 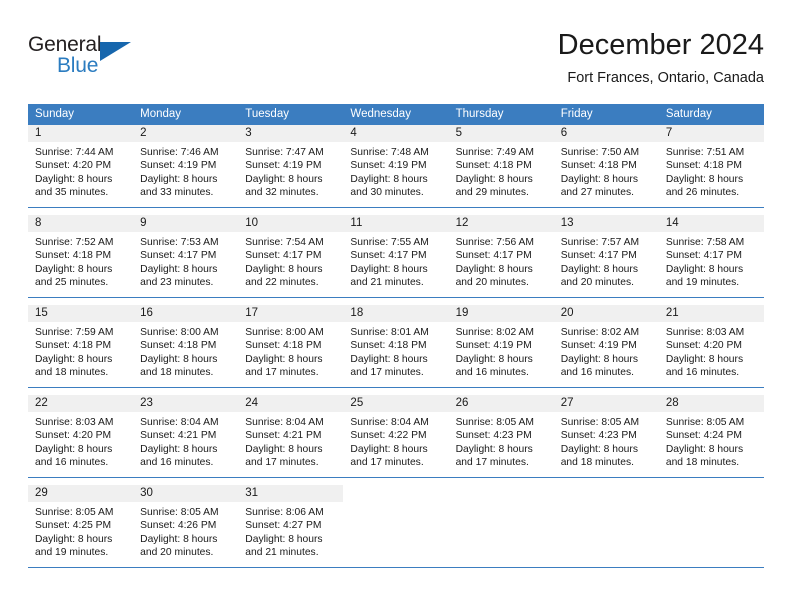 What do you see at coordinates (38, 223) in the screenshot?
I see `day-number: 8` at bounding box center [38, 223].